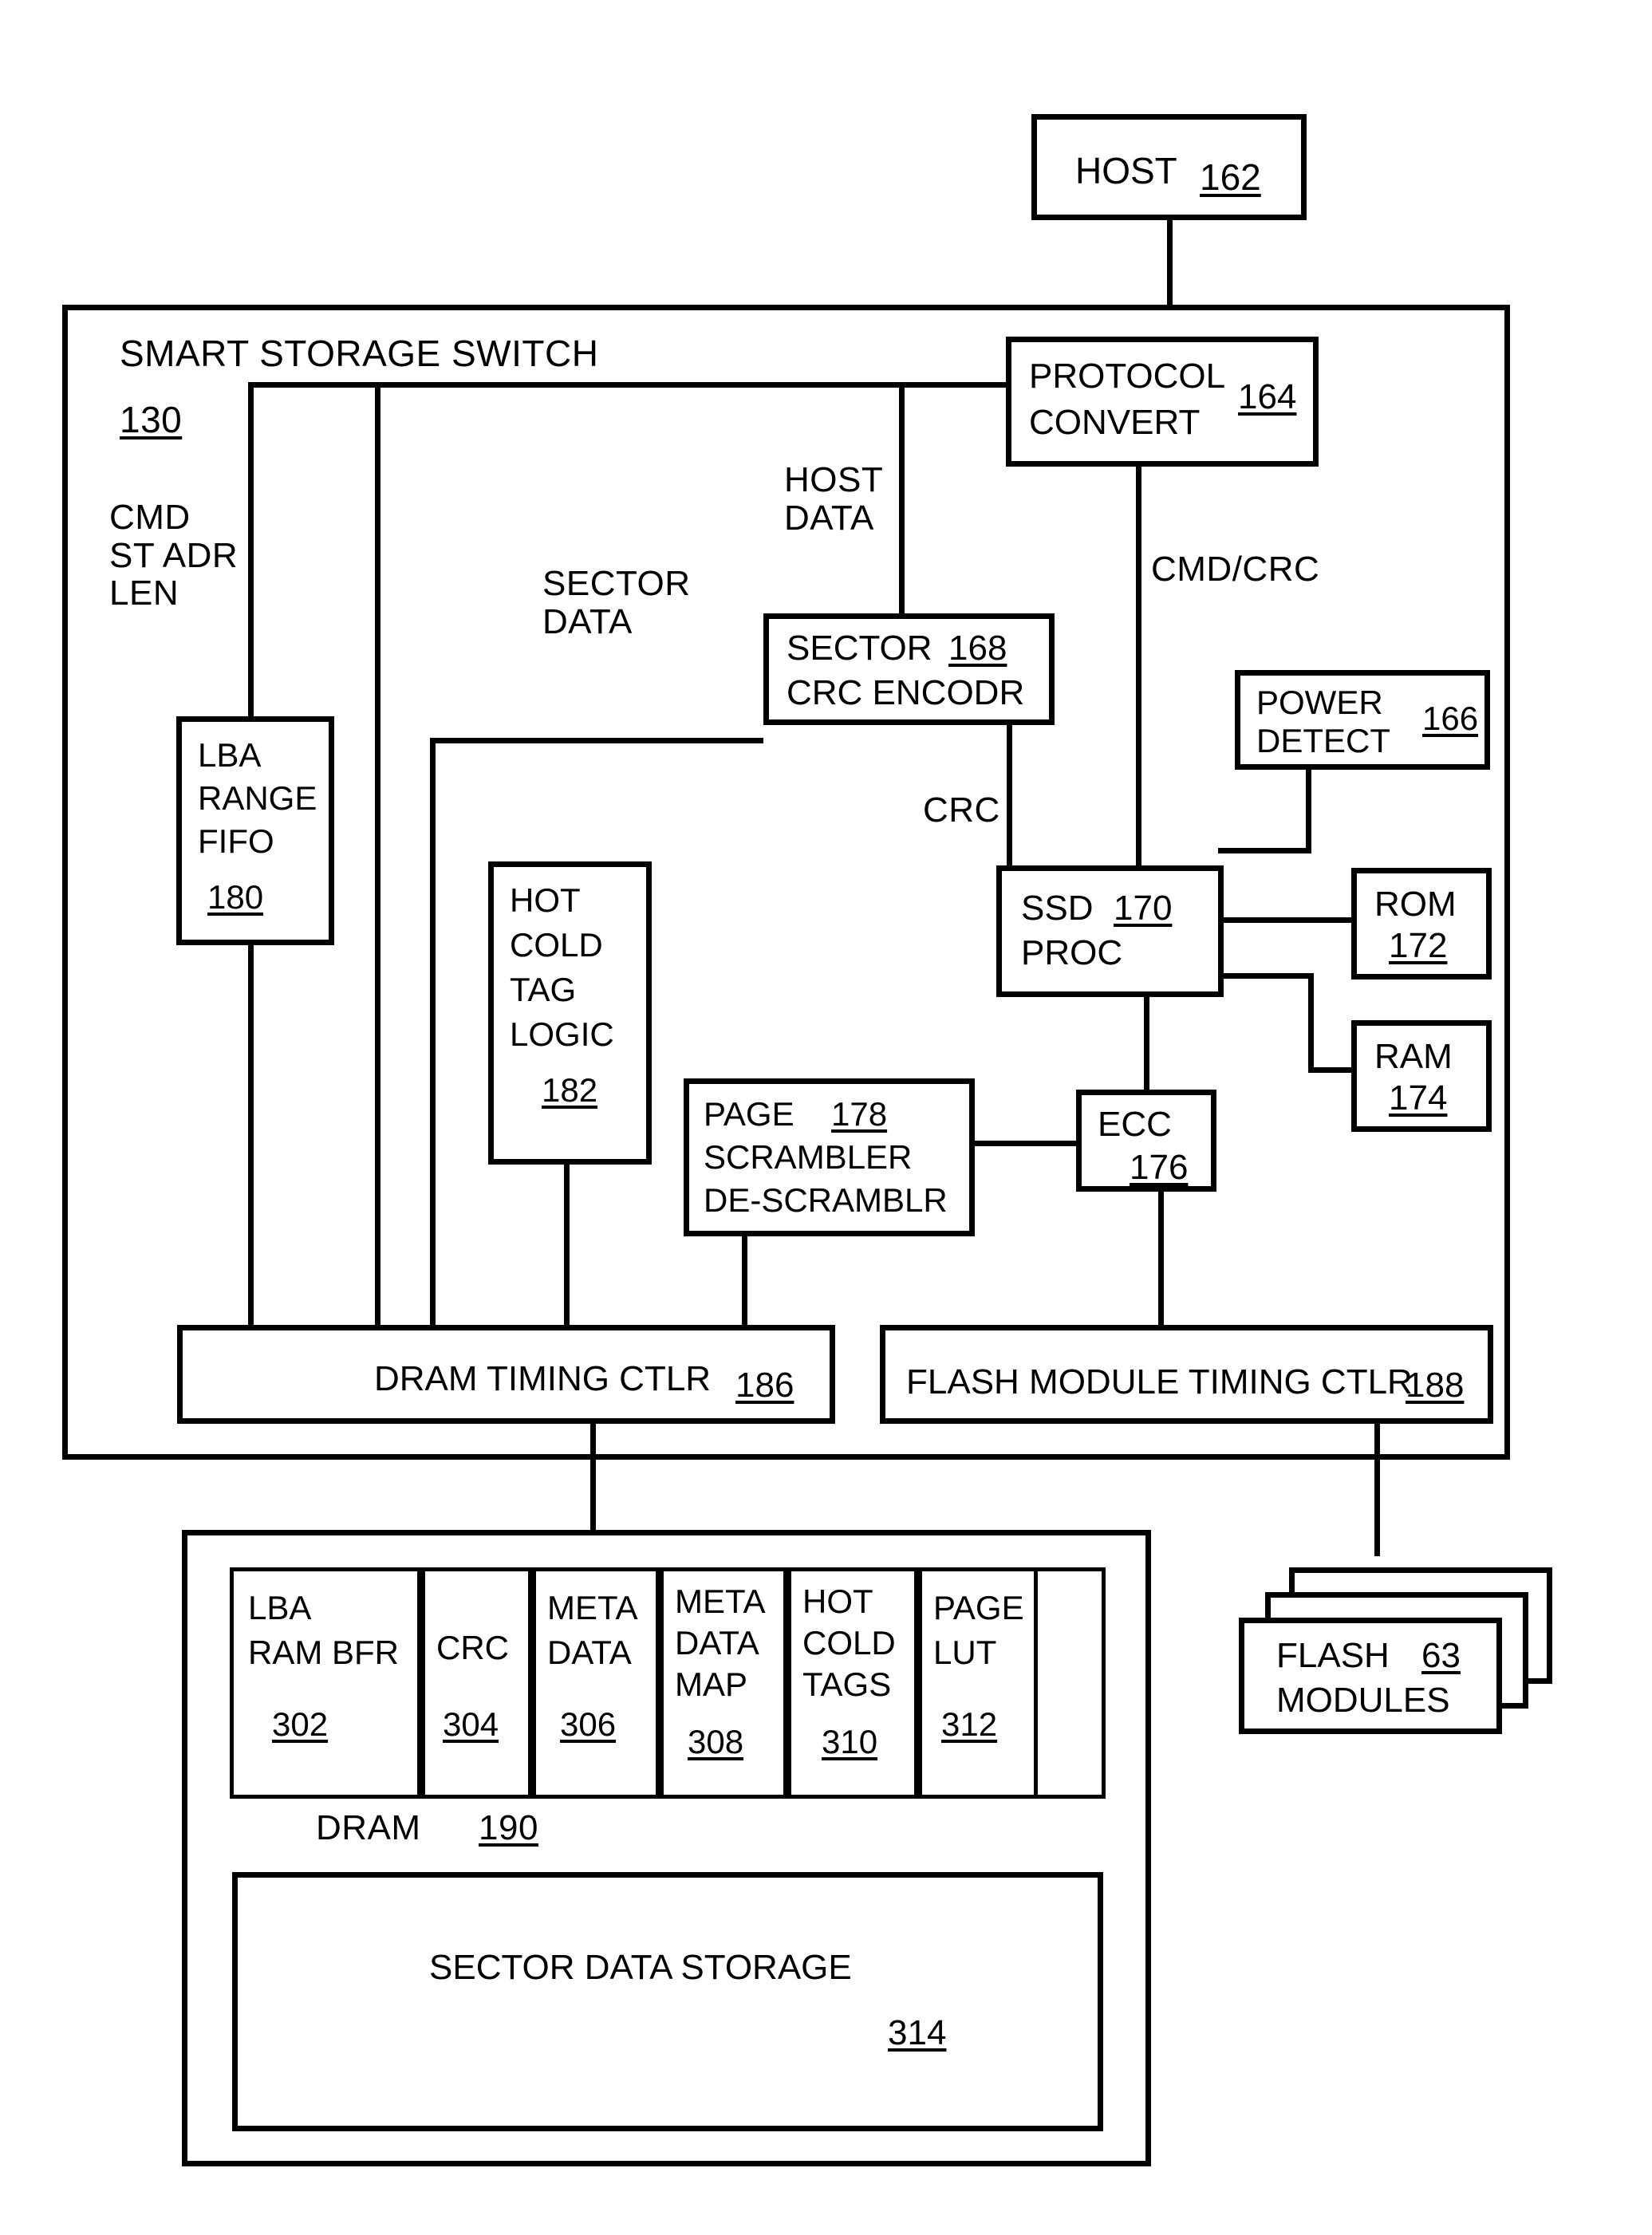 The image size is (1652, 2235). I want to click on wire-sector-data-vertical, so click(433, 1032).